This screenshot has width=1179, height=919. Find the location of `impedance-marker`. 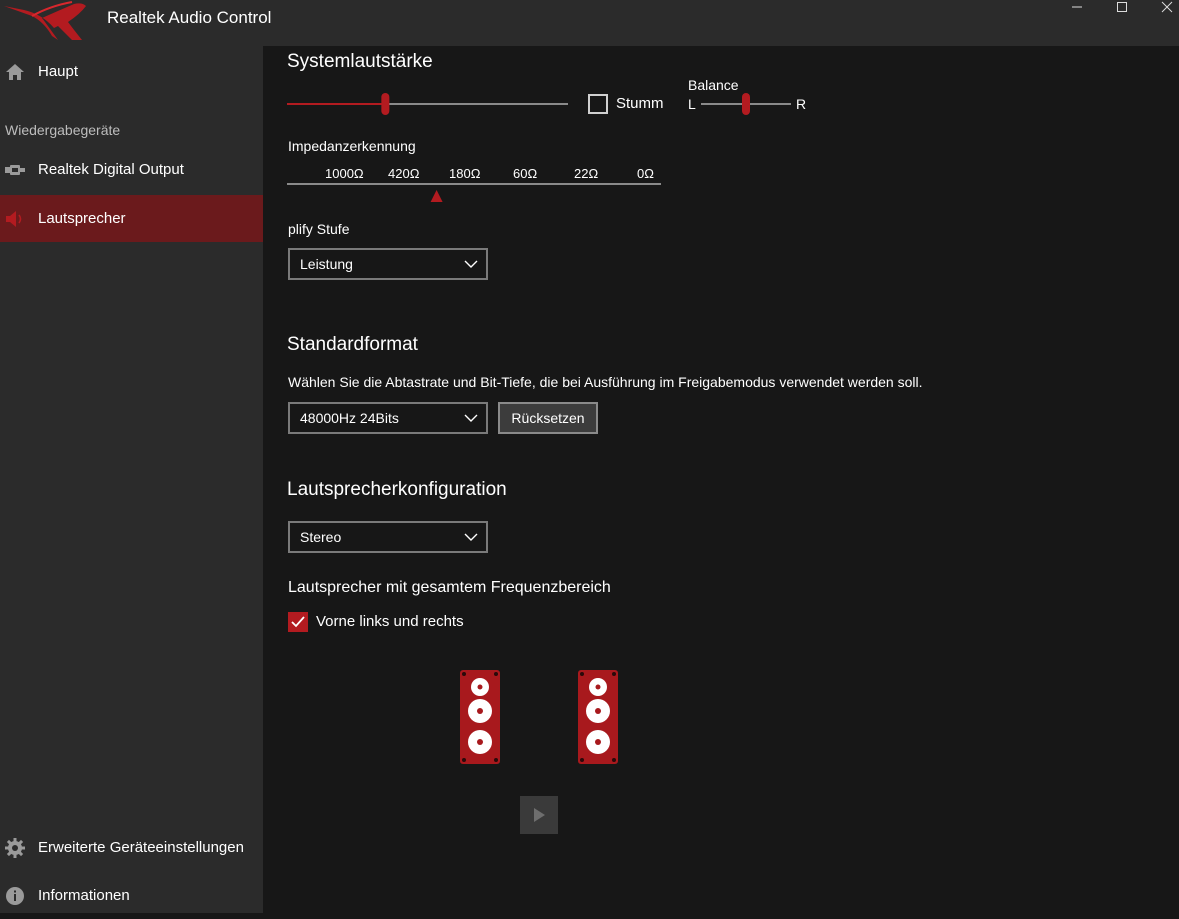

impedance-marker is located at coordinates (436, 196).